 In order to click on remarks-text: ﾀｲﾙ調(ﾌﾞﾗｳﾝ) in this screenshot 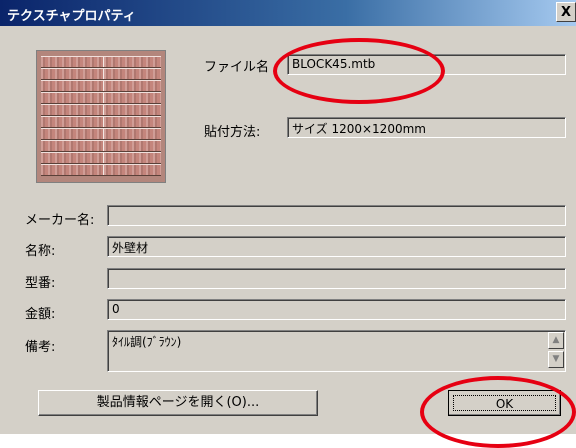, I will do `click(147, 342)`.